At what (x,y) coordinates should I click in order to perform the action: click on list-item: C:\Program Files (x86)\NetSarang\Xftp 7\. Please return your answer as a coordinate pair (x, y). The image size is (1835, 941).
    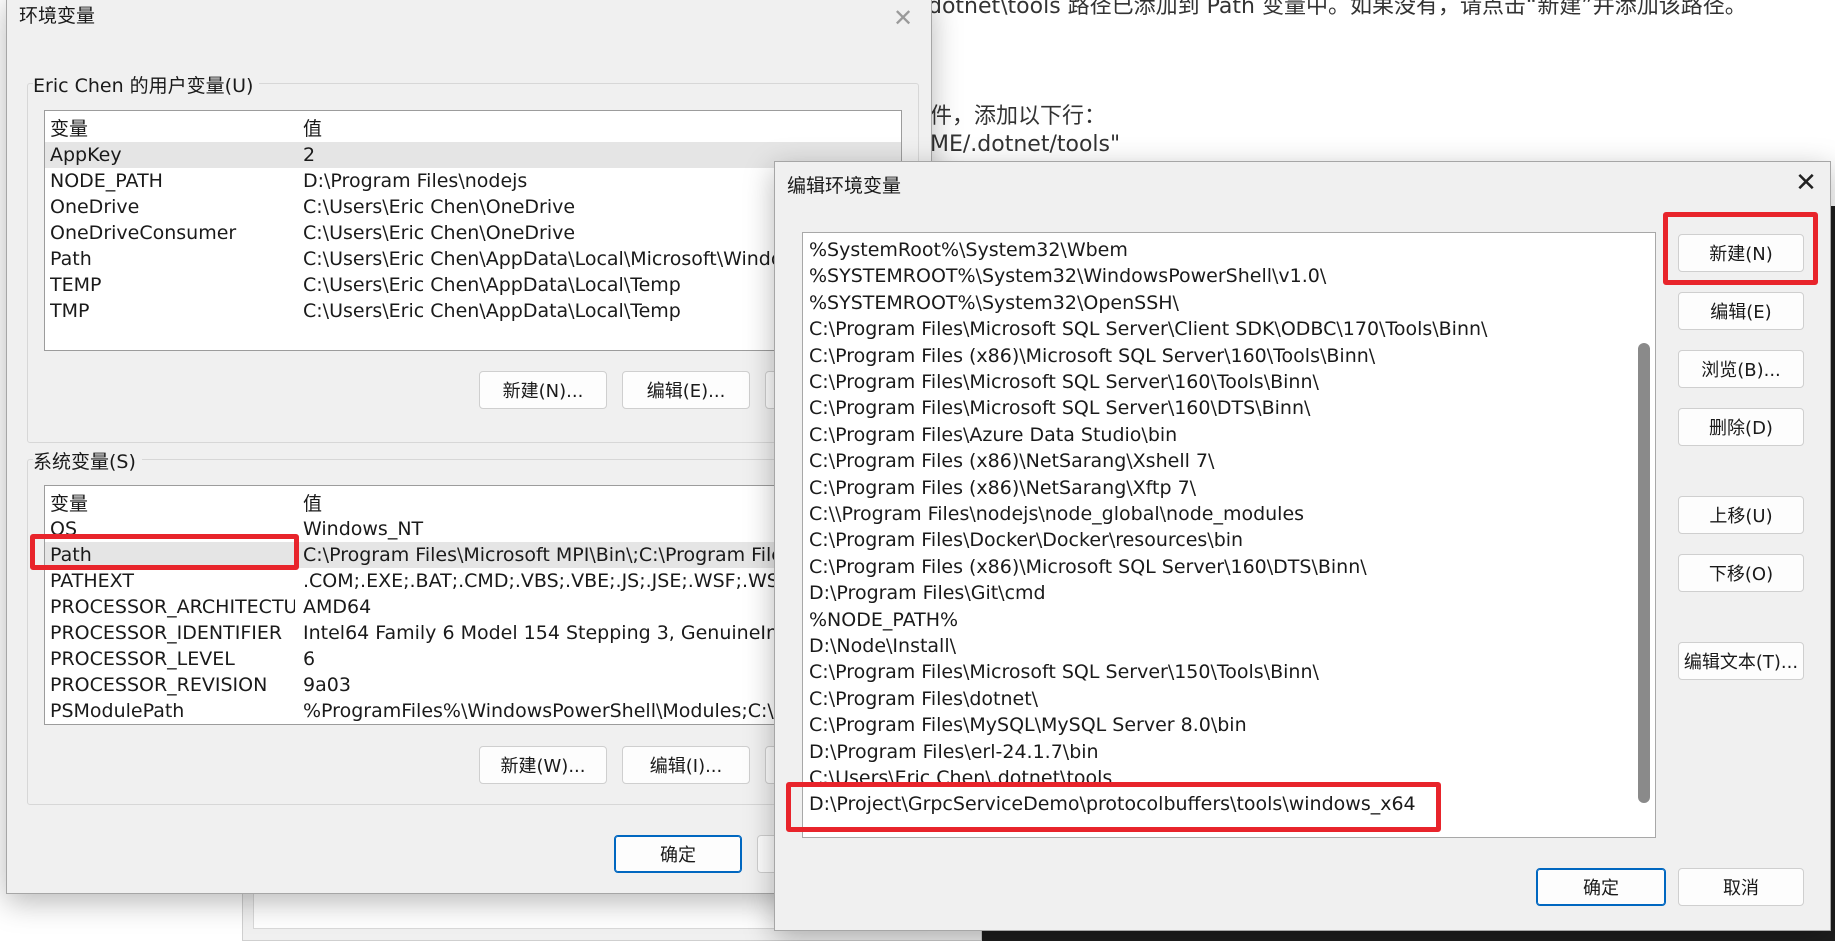
    Looking at the image, I should click on (1002, 488).